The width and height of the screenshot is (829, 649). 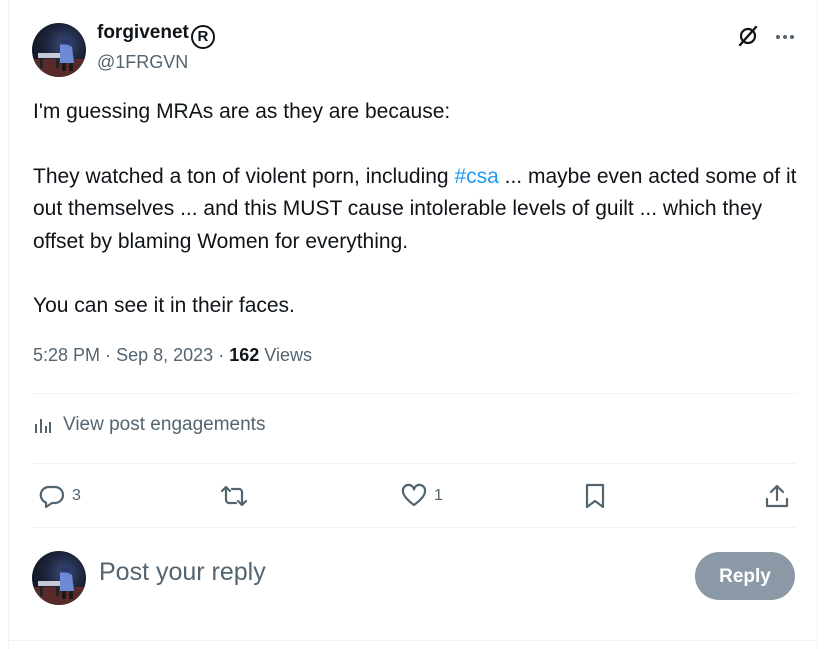 I want to click on post-time: 5:28 PM, so click(x=66, y=355).